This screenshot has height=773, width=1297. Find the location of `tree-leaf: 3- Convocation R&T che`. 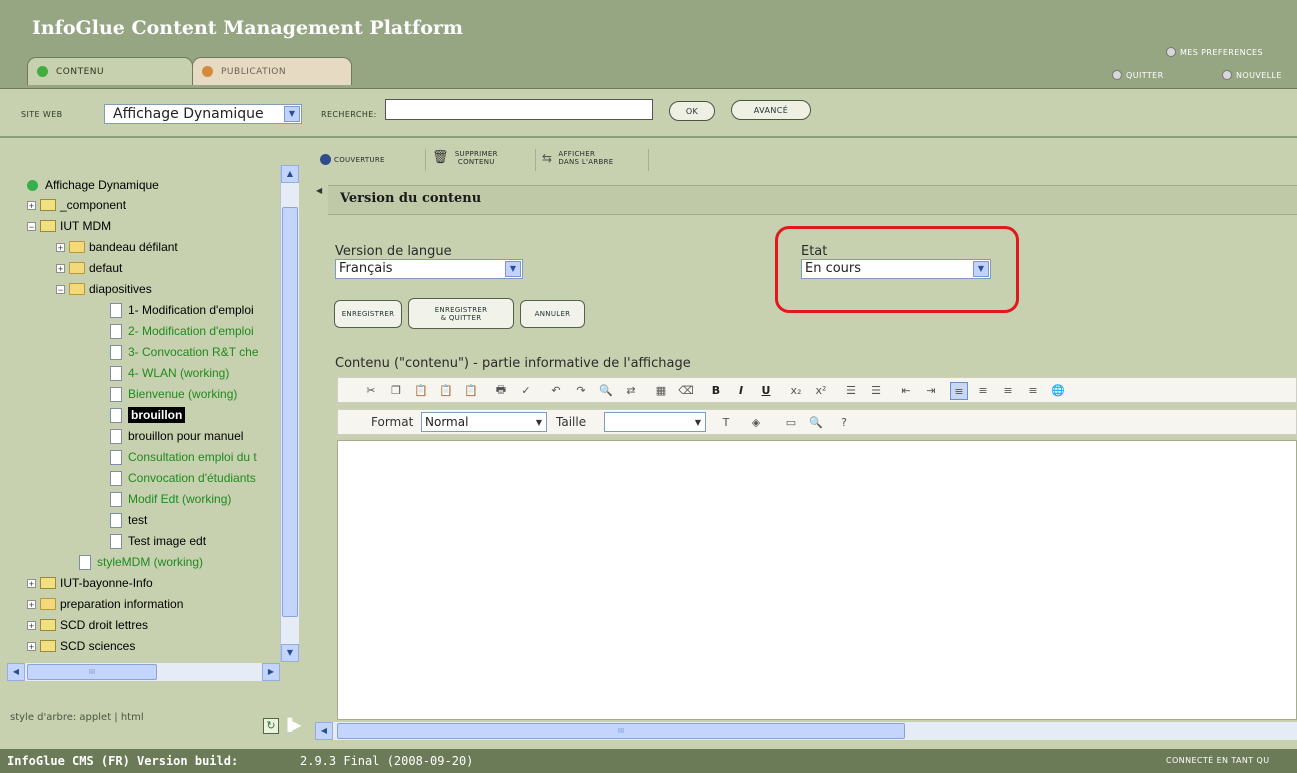

tree-leaf: 3- Convocation R&T che is located at coordinates (184, 352).